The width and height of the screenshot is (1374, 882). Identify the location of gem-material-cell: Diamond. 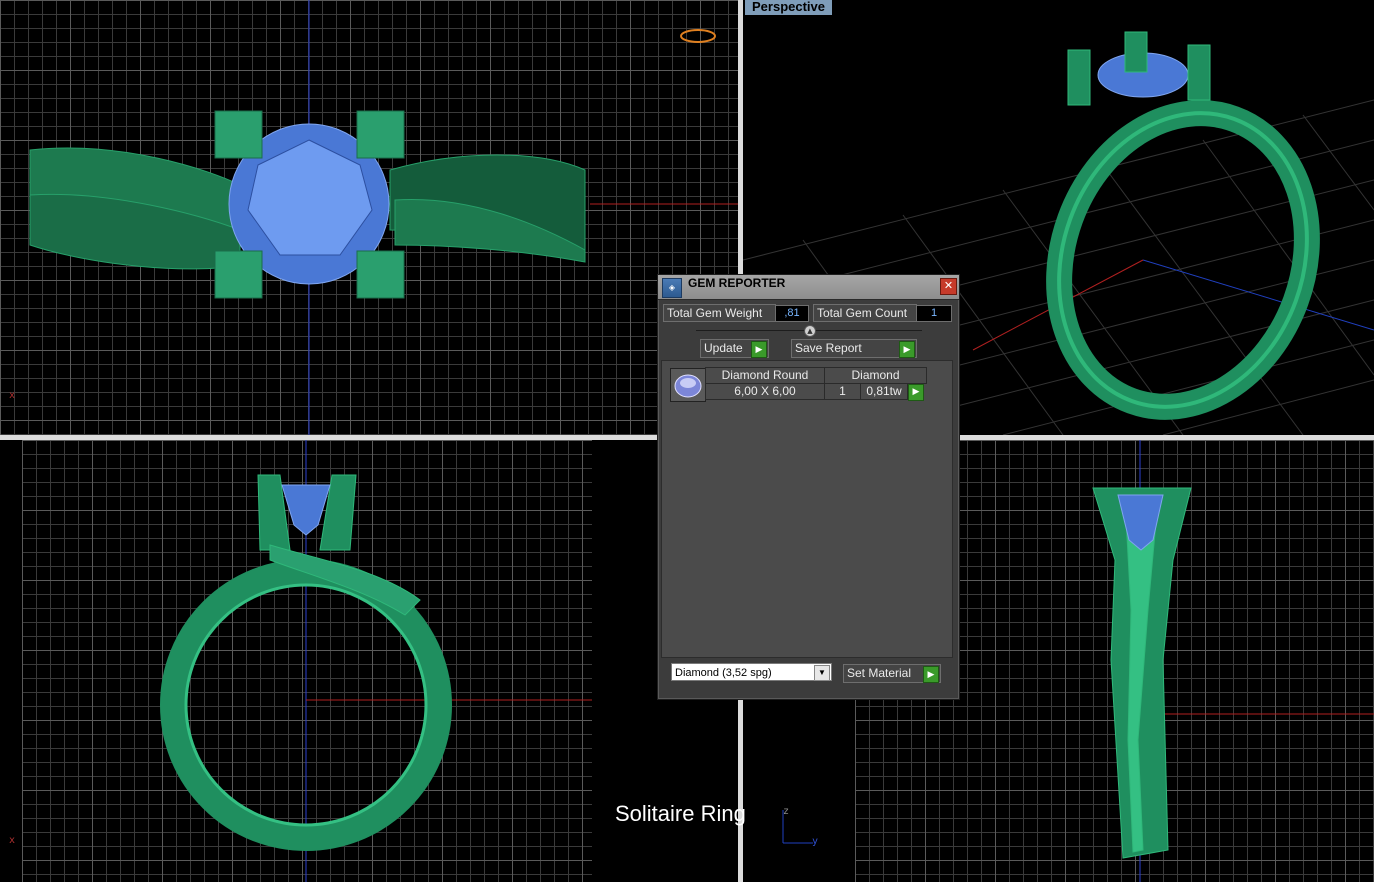
(875, 375).